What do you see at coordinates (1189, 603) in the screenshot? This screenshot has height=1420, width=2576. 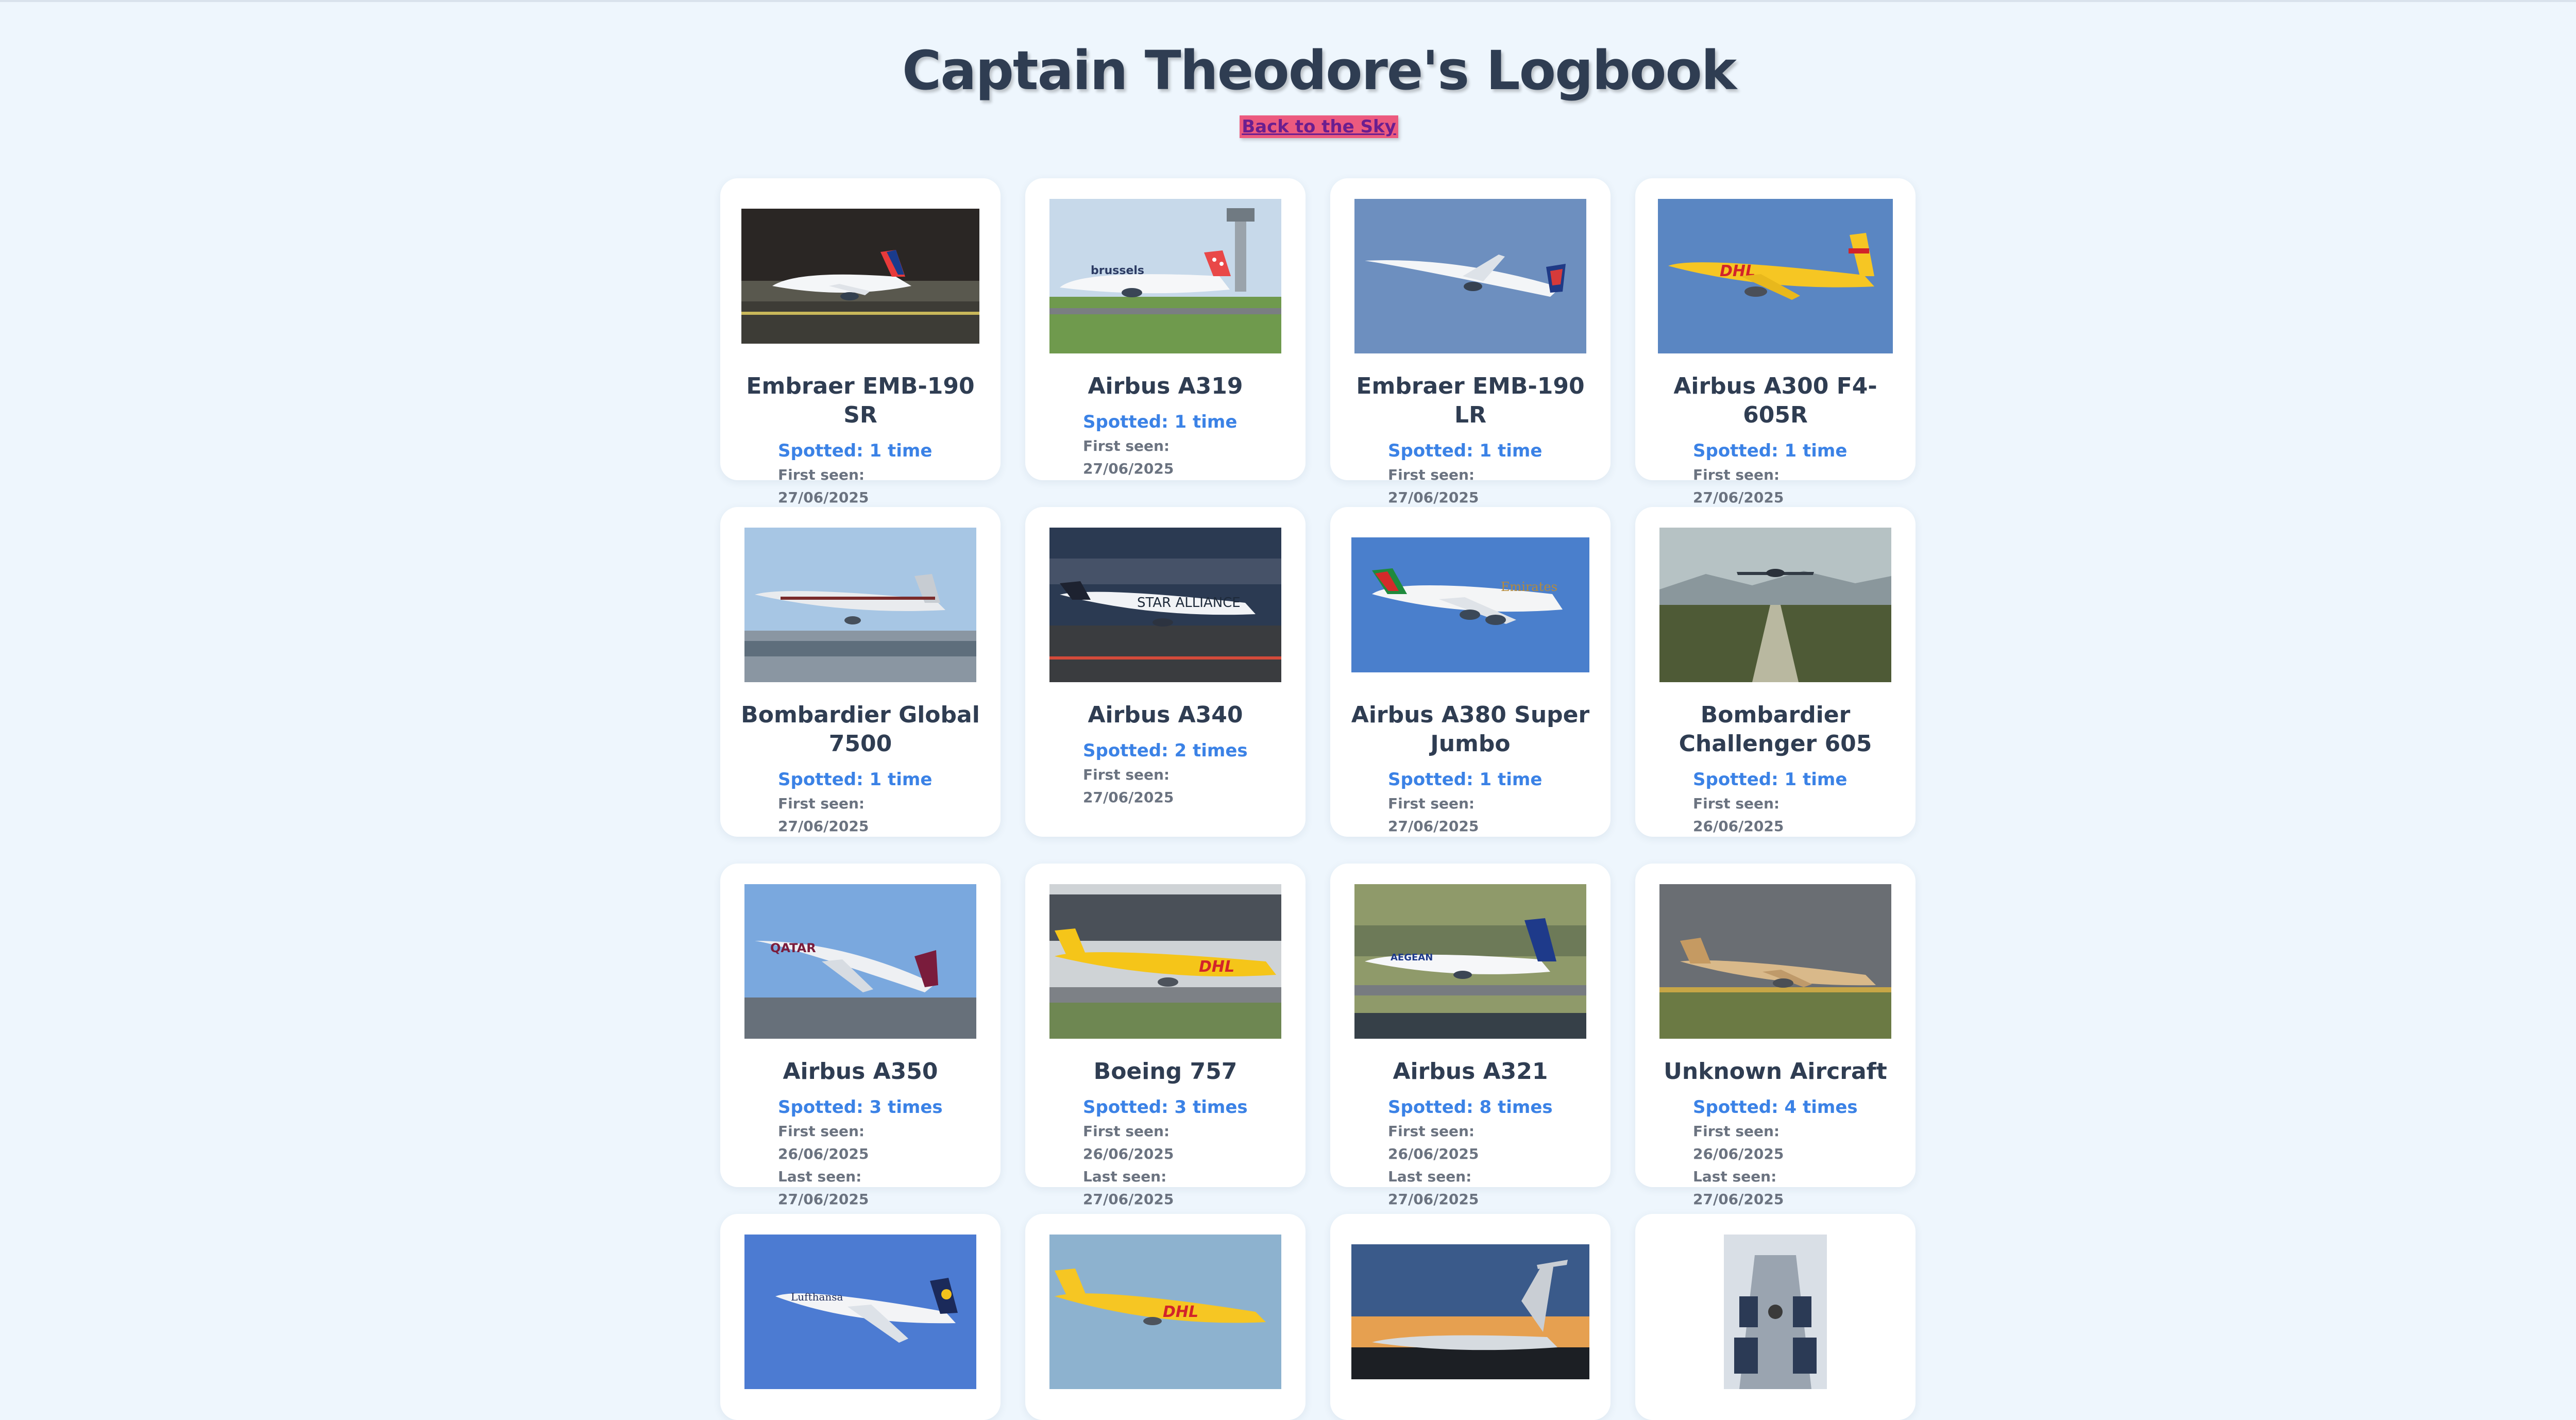 I see `svg-text: STAR ALLIANCE` at bounding box center [1189, 603].